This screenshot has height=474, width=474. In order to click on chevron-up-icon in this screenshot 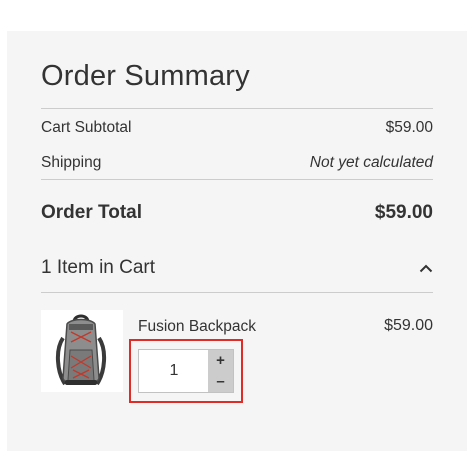, I will do `click(426, 268)`.